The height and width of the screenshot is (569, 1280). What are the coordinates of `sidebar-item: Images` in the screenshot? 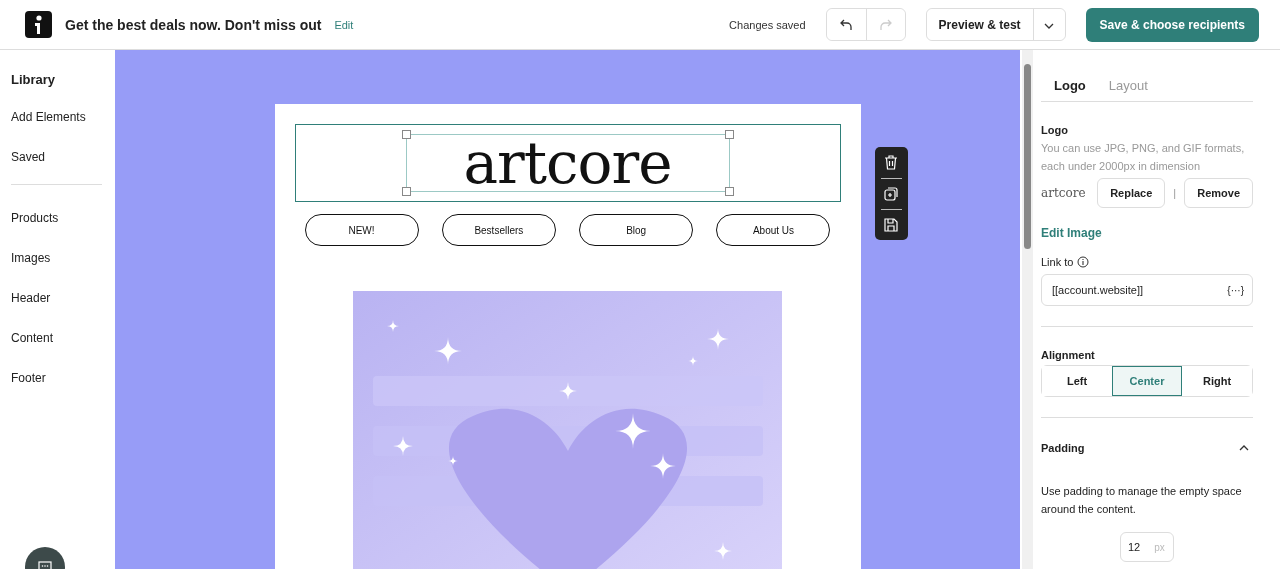 It's located at (63, 271).